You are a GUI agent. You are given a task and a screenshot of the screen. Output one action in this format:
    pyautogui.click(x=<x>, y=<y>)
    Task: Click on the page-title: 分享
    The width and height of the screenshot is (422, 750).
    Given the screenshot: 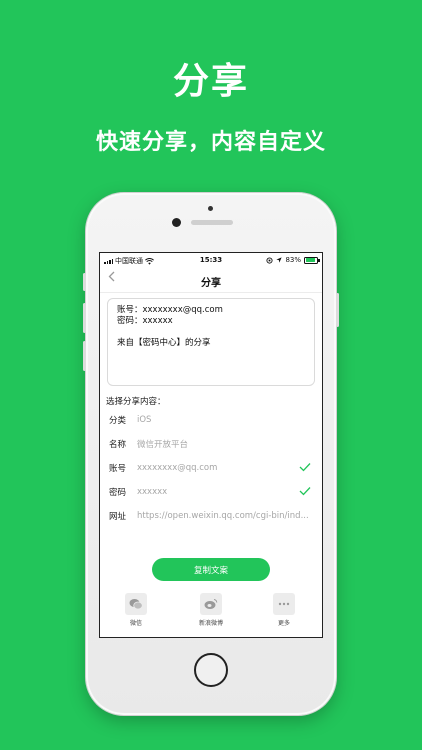 What is the action you would take?
    pyautogui.click(x=211, y=283)
    